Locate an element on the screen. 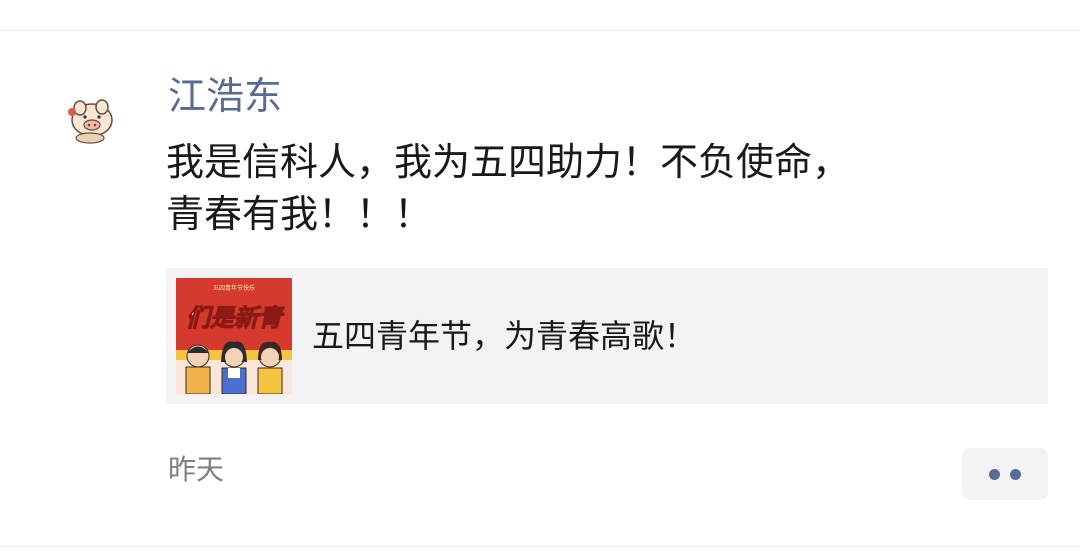  post-text: 我是信科人，我为五四助力！不负使命， 青春有我！！！ is located at coordinates (508, 188).